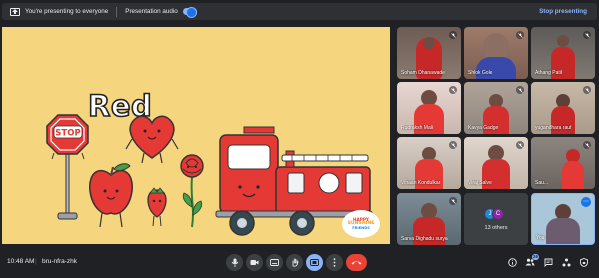 Image resolution: width=599 pixels, height=278 pixels. I want to click on presentation-audio-label: Presentation audio, so click(151, 11).